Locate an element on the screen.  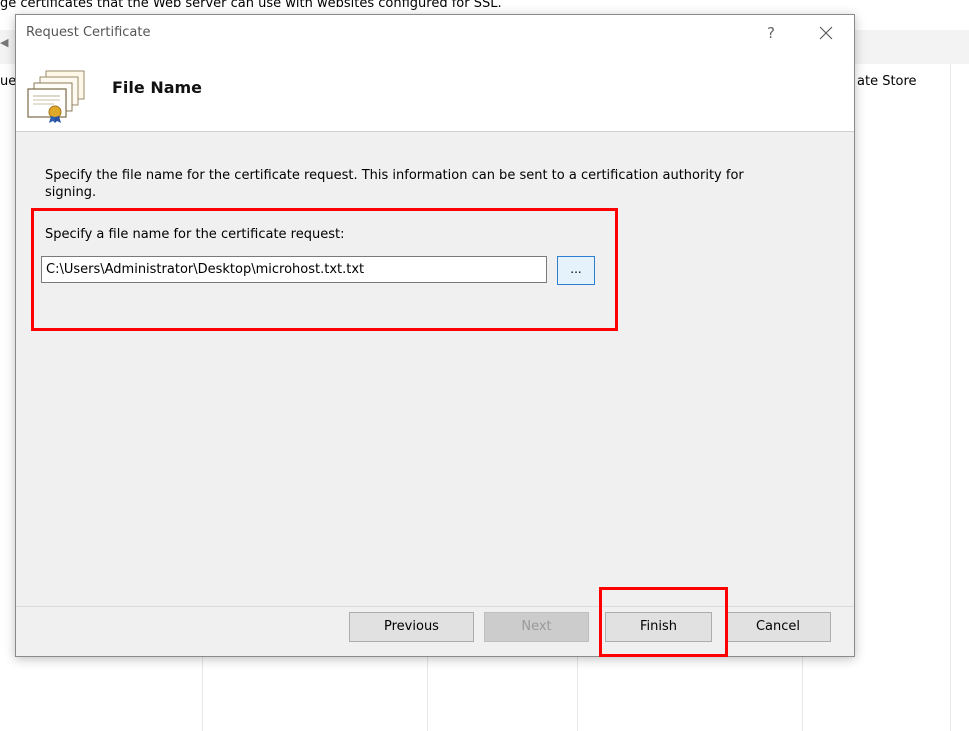
help-icon: ? is located at coordinates (771, 33).